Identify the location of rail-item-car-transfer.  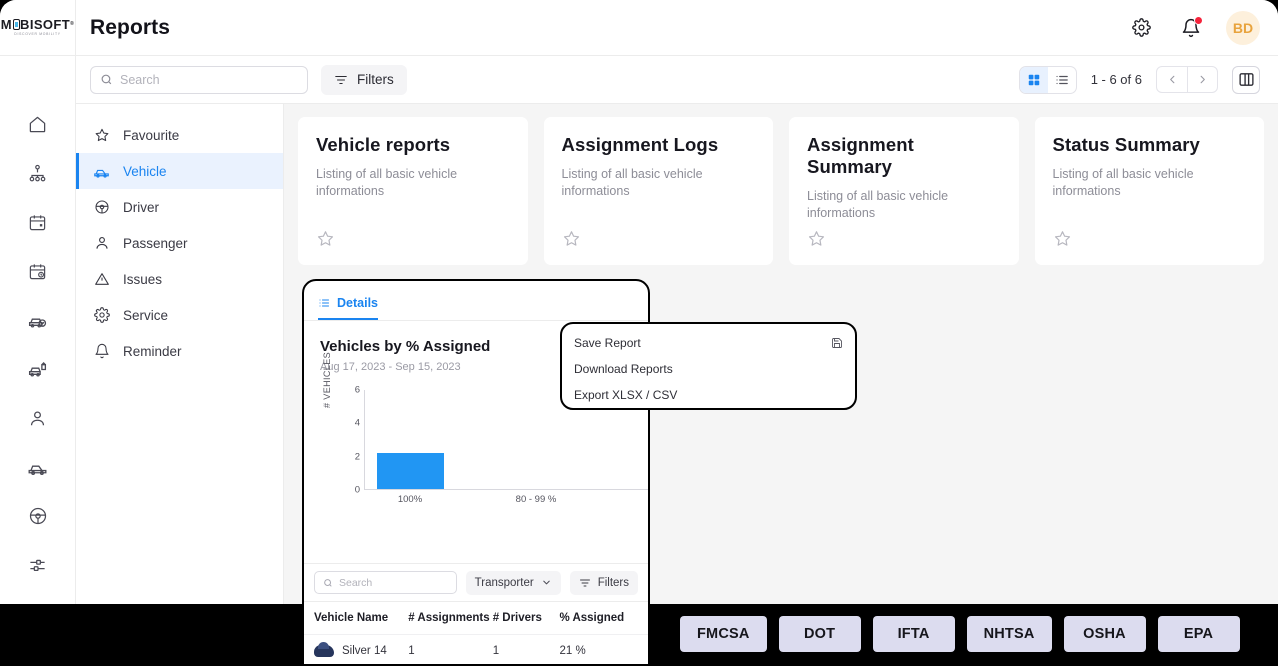
(38, 369).